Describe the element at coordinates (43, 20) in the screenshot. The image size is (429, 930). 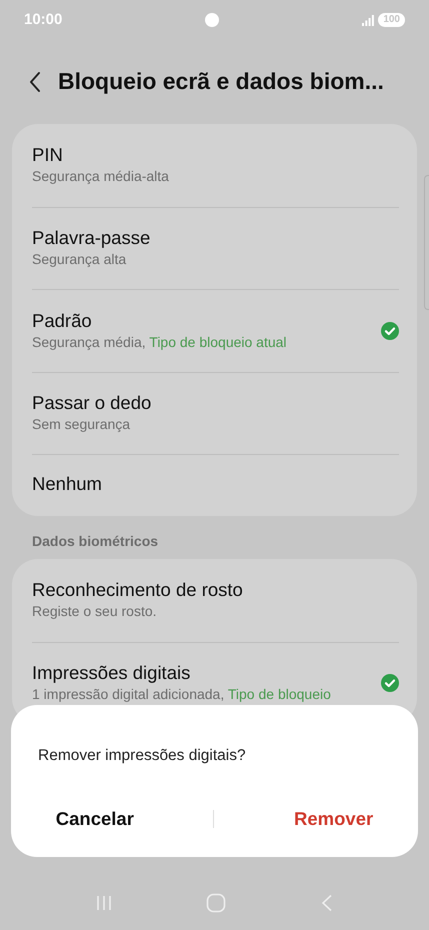
I see `status-time: 10:00` at that location.